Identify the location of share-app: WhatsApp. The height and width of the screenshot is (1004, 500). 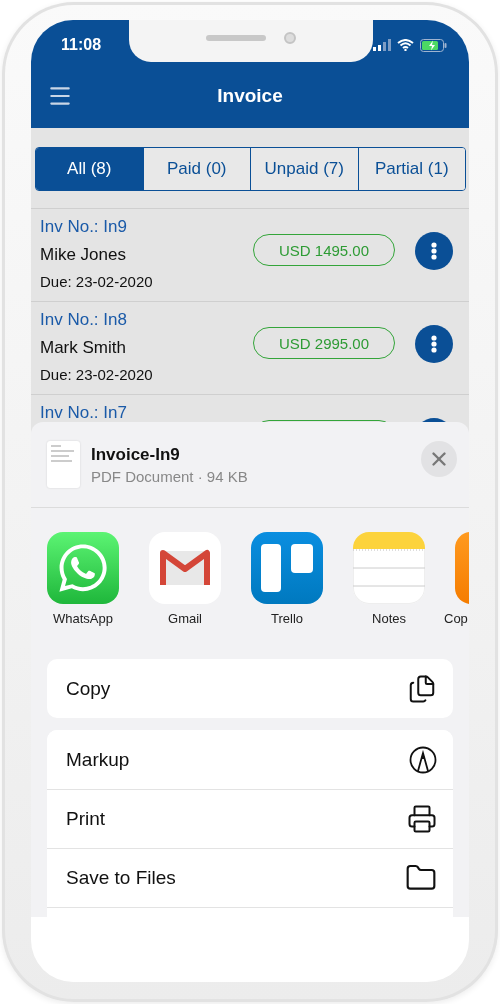
(83, 579).